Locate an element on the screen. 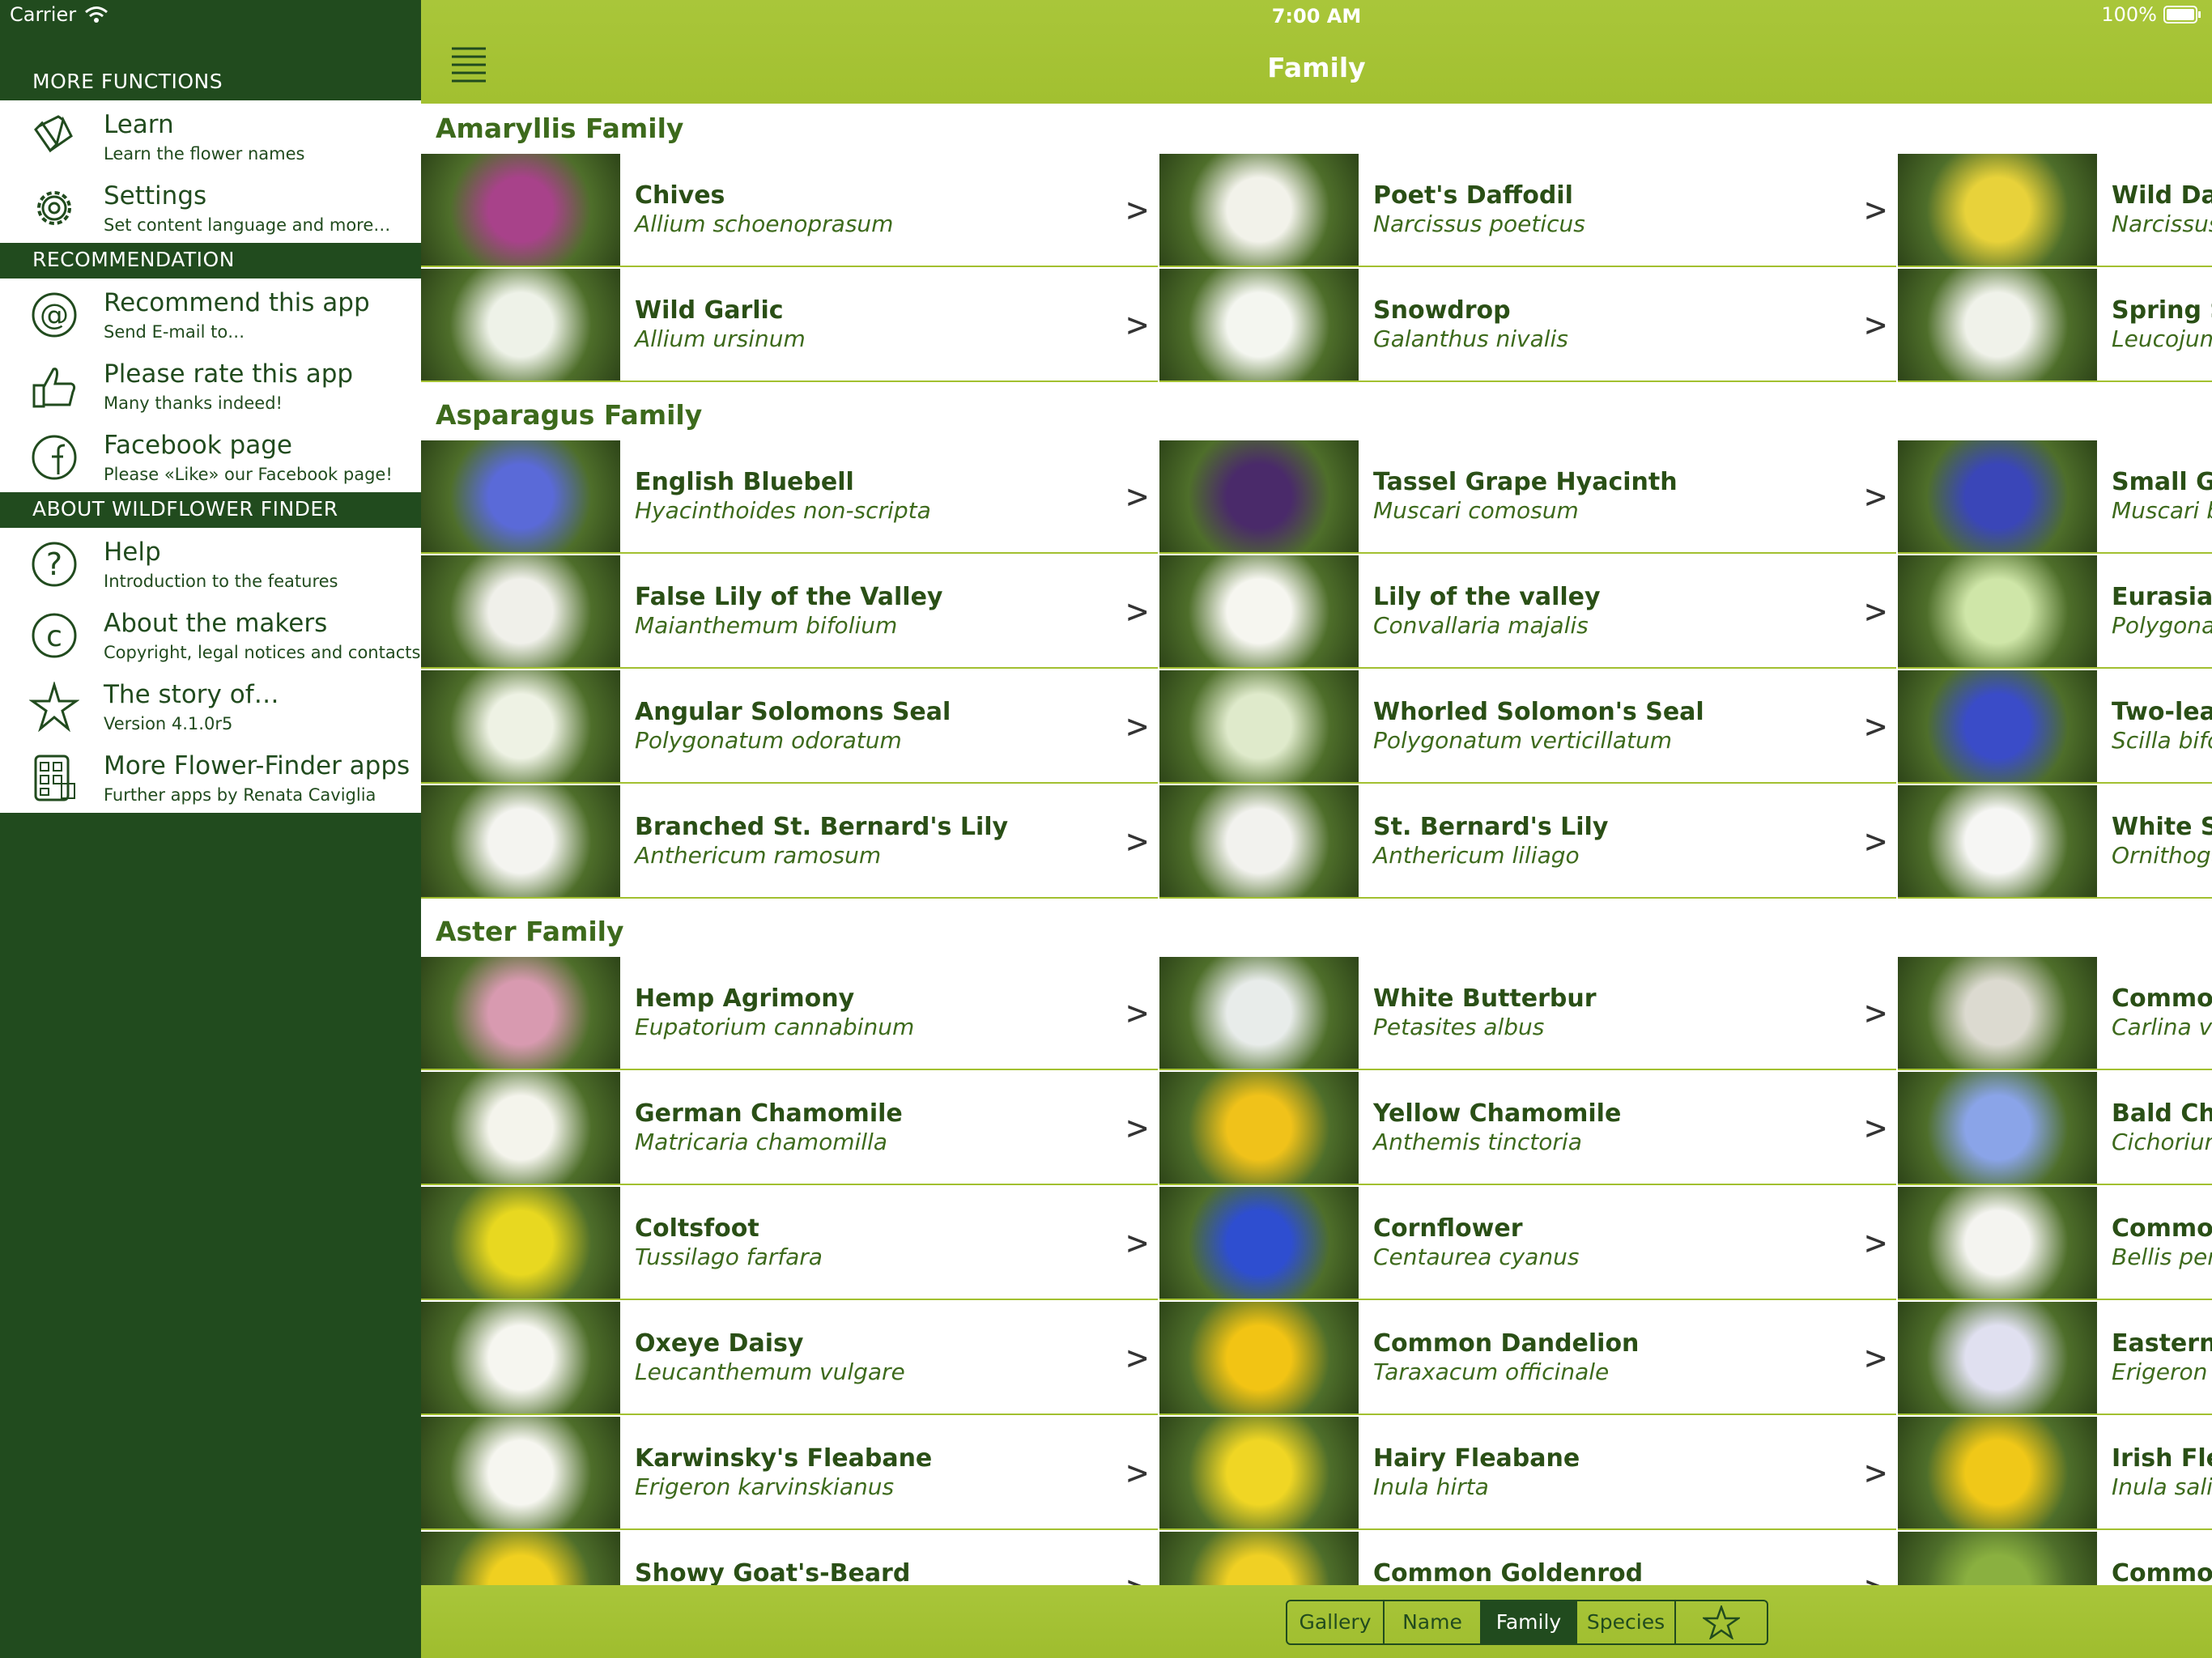 This screenshot has width=2212, height=1658. tab-family: Family is located at coordinates (1528, 1622).